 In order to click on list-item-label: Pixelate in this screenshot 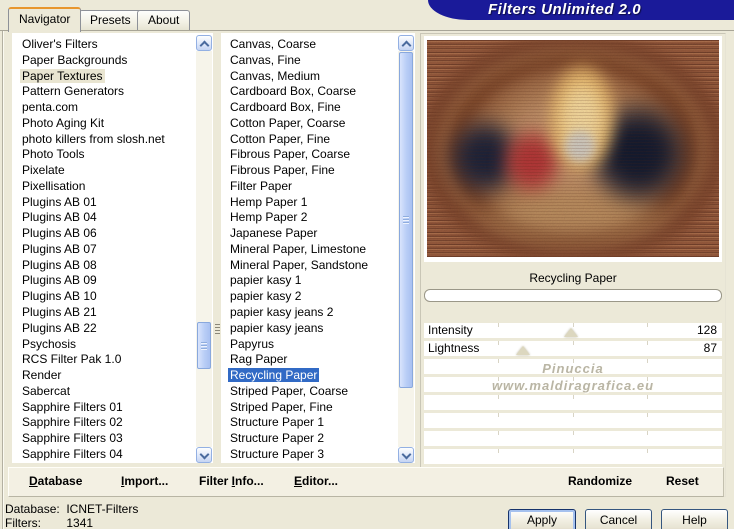, I will do `click(43, 170)`.